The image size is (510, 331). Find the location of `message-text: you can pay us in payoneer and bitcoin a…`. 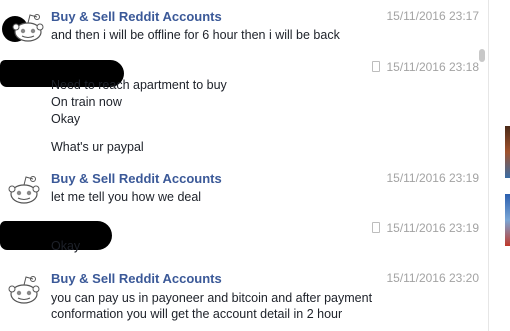

message-text: you can pay us in payoneer and bitcoin a… is located at coordinates (212, 298).